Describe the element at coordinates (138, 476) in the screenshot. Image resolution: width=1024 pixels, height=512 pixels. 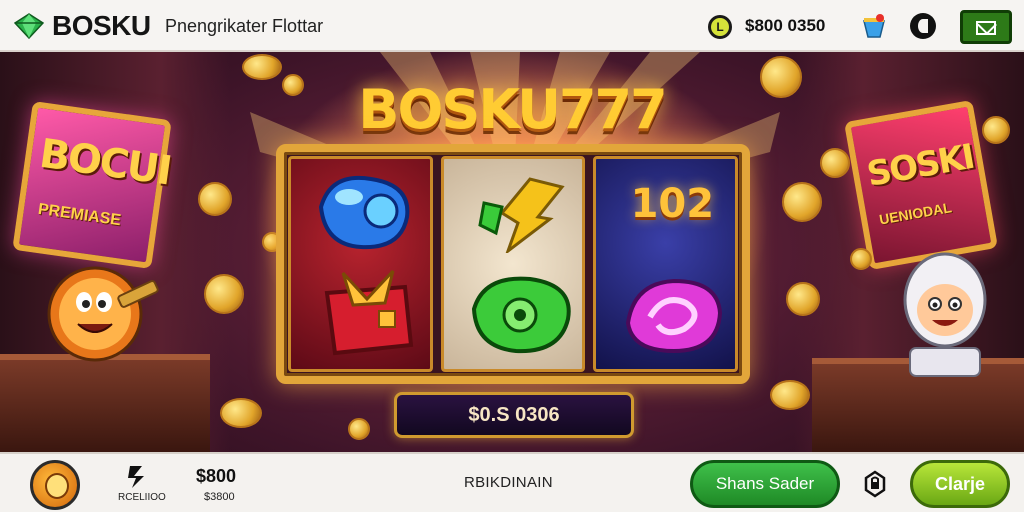
I see `slot-icon` at that location.